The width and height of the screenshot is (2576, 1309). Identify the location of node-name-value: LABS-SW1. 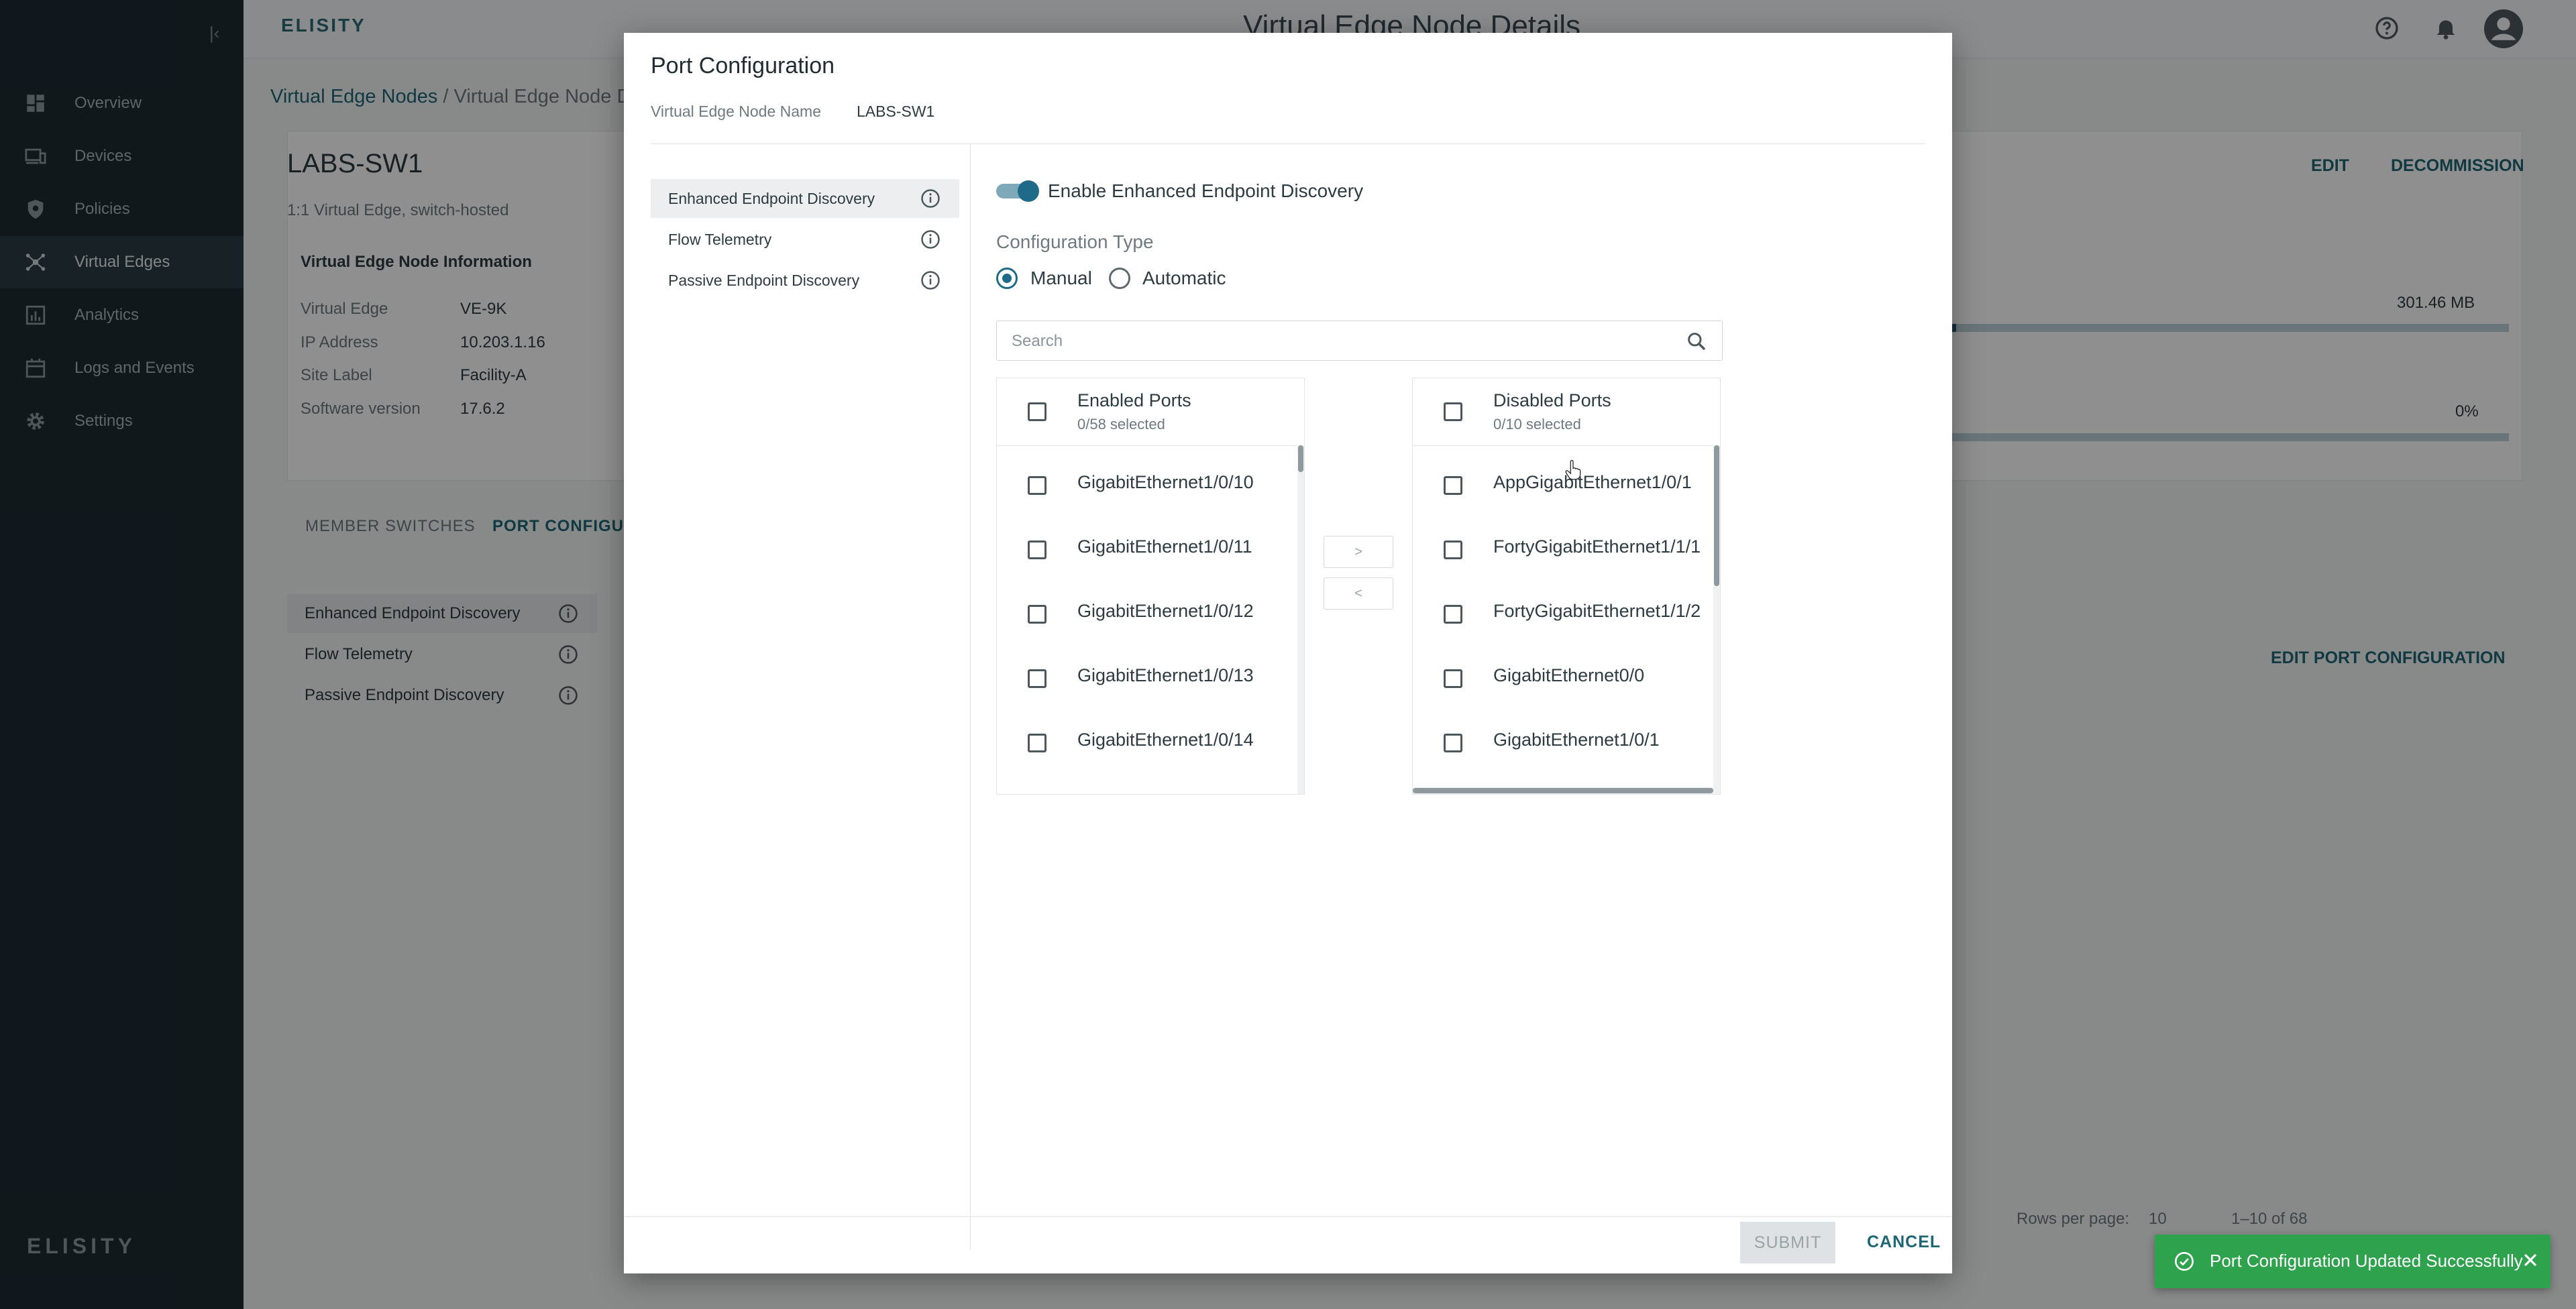
(896, 112).